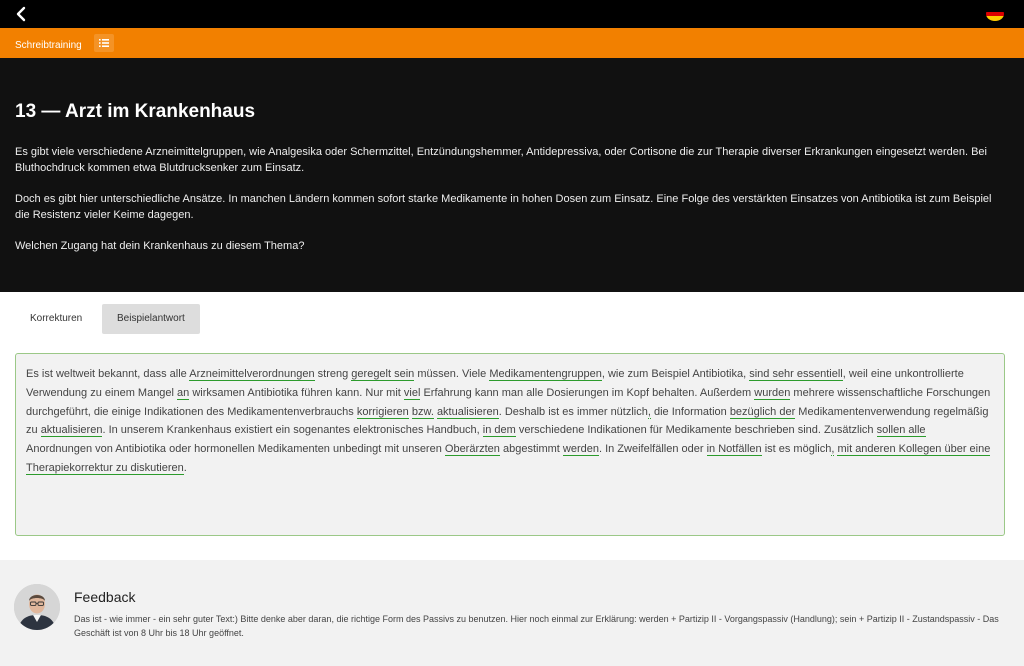 Image resolution: width=1024 pixels, height=666 pixels. Describe the element at coordinates (252, 374) in the screenshot. I see `correction-mark: Arzneimittelverordnungen` at that location.